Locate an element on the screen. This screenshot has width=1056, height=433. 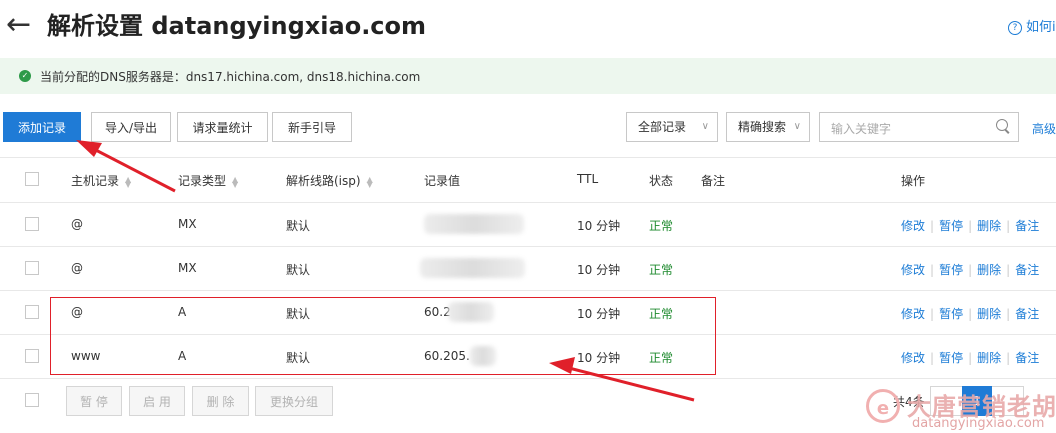
col-host: 主机记录 ▲ ▼ is located at coordinates (101, 180).